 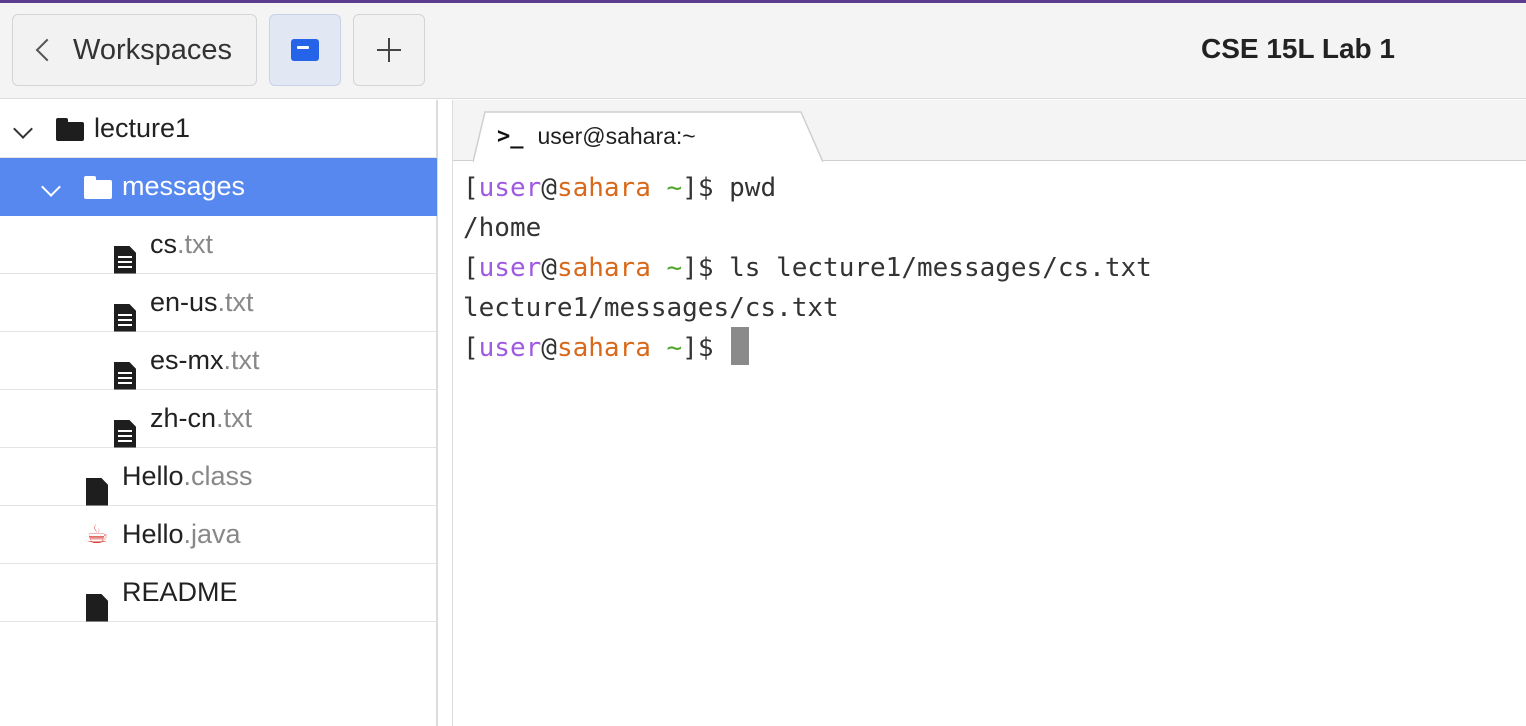 I want to click on terminal-icon: >_, so click(x=510, y=136).